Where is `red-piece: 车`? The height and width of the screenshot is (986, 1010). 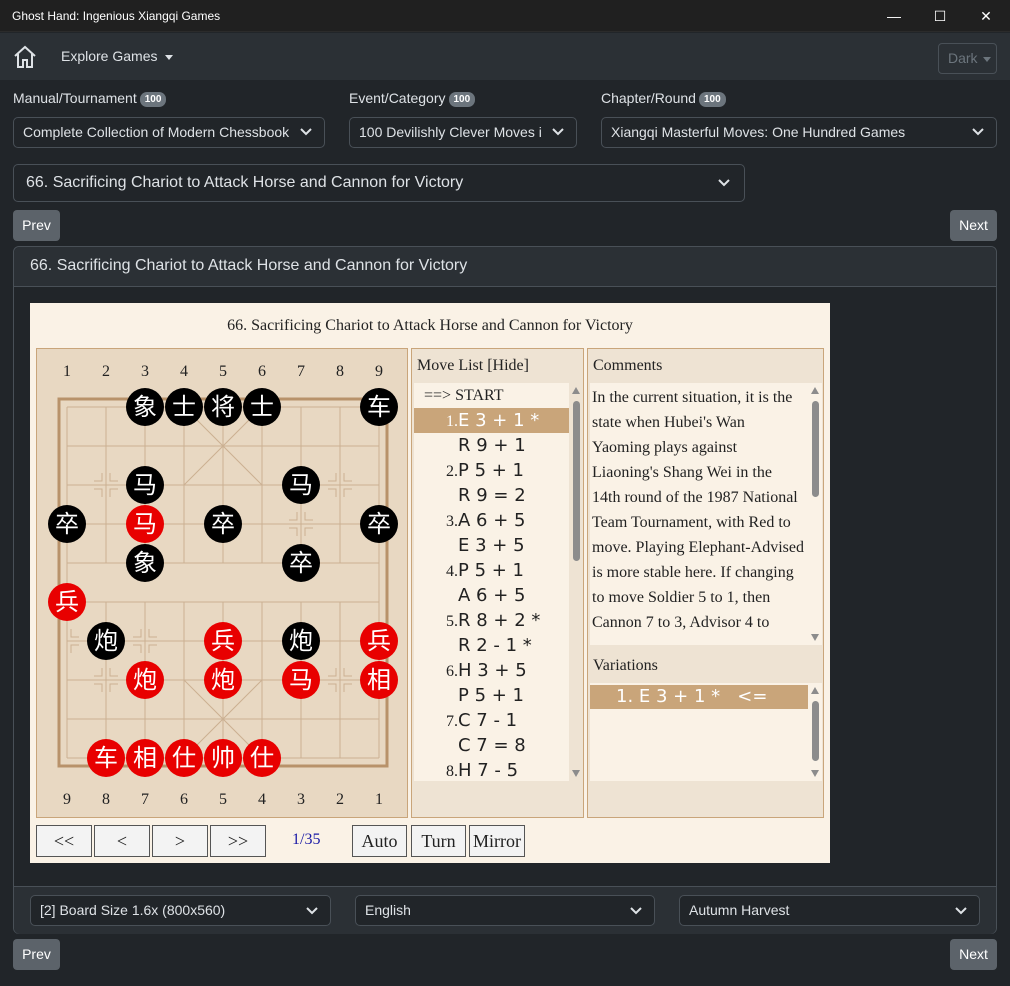 red-piece: 车 is located at coordinates (106, 758).